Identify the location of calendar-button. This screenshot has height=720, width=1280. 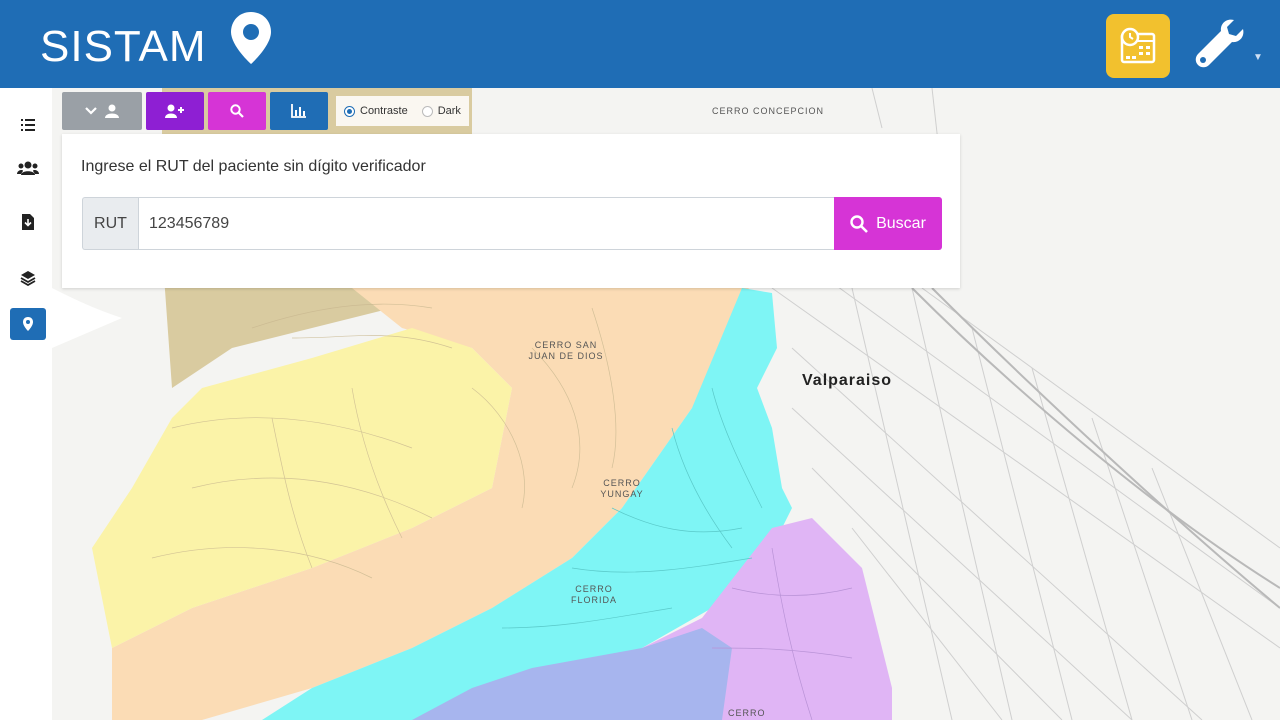
(1138, 46).